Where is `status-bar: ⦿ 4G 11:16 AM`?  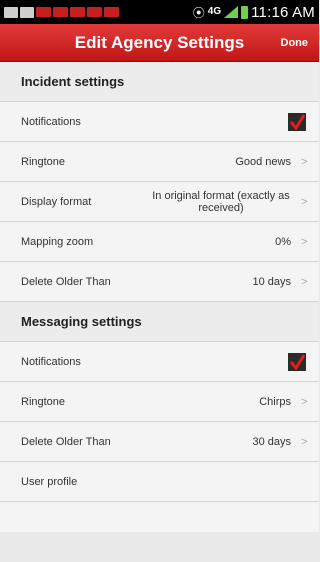
status-bar: ⦿ 4G 11:16 AM is located at coordinates (159, 12).